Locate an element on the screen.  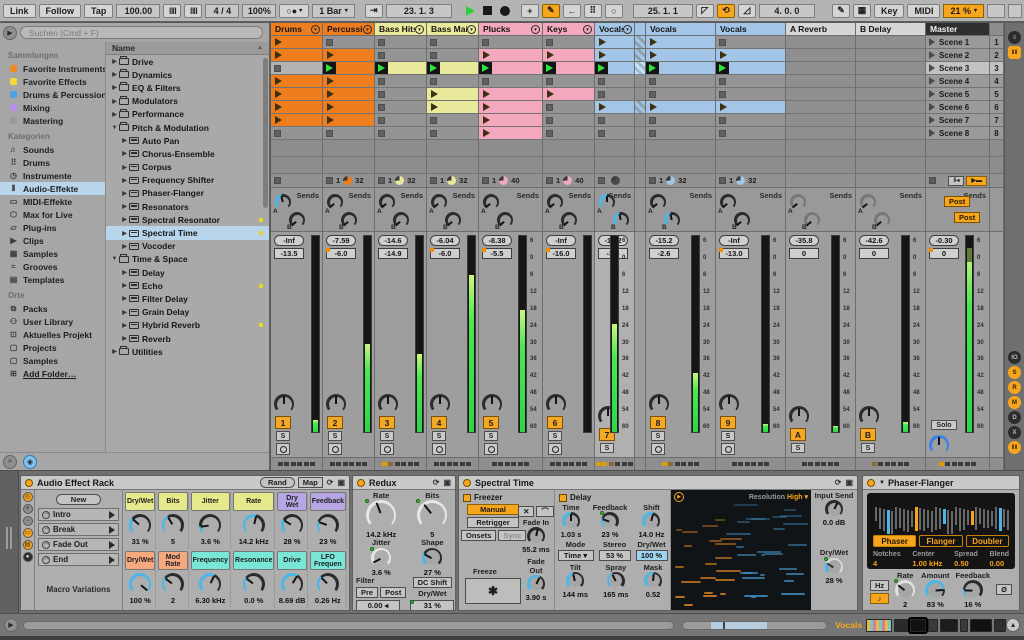
macro-label: Rate is located at coordinates (254, 501).